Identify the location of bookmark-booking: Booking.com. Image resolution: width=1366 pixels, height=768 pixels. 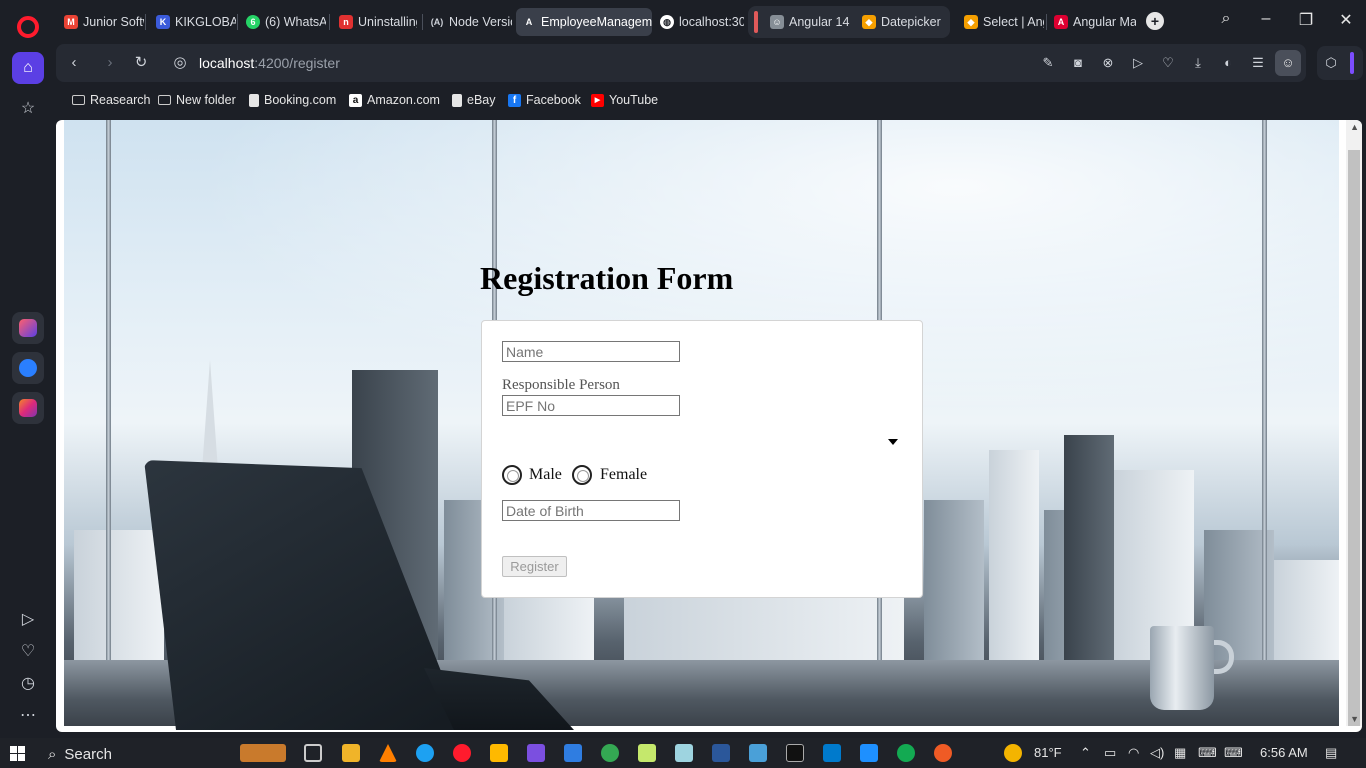
(292, 100).